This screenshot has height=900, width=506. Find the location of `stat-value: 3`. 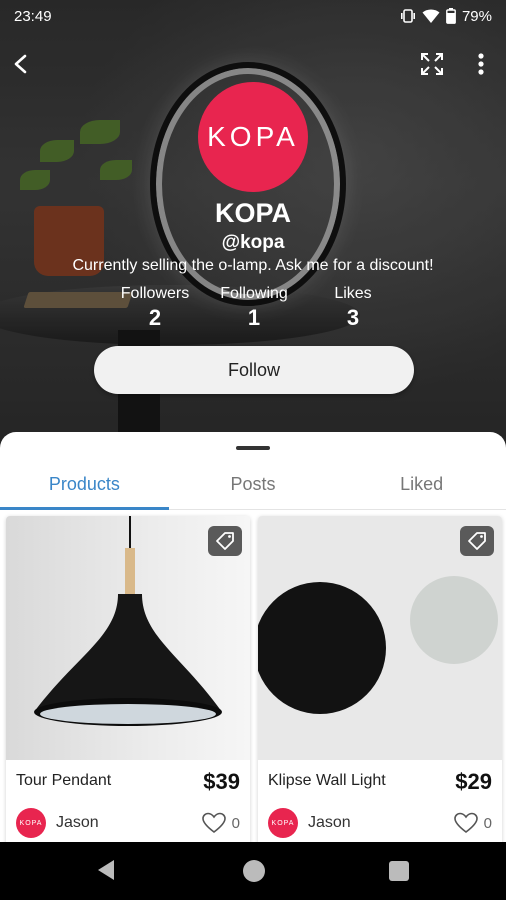

stat-value: 3 is located at coordinates (353, 317).